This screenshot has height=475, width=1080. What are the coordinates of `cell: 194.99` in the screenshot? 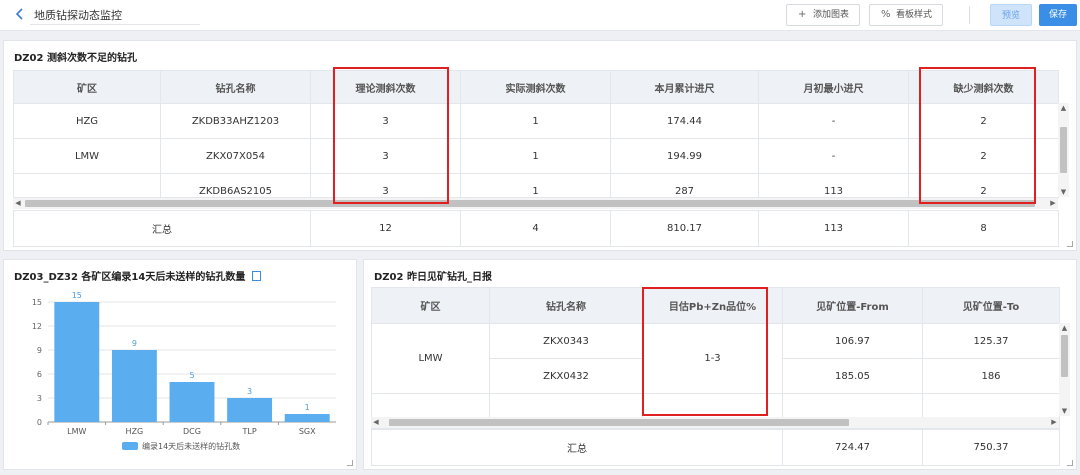 It's located at (684, 156).